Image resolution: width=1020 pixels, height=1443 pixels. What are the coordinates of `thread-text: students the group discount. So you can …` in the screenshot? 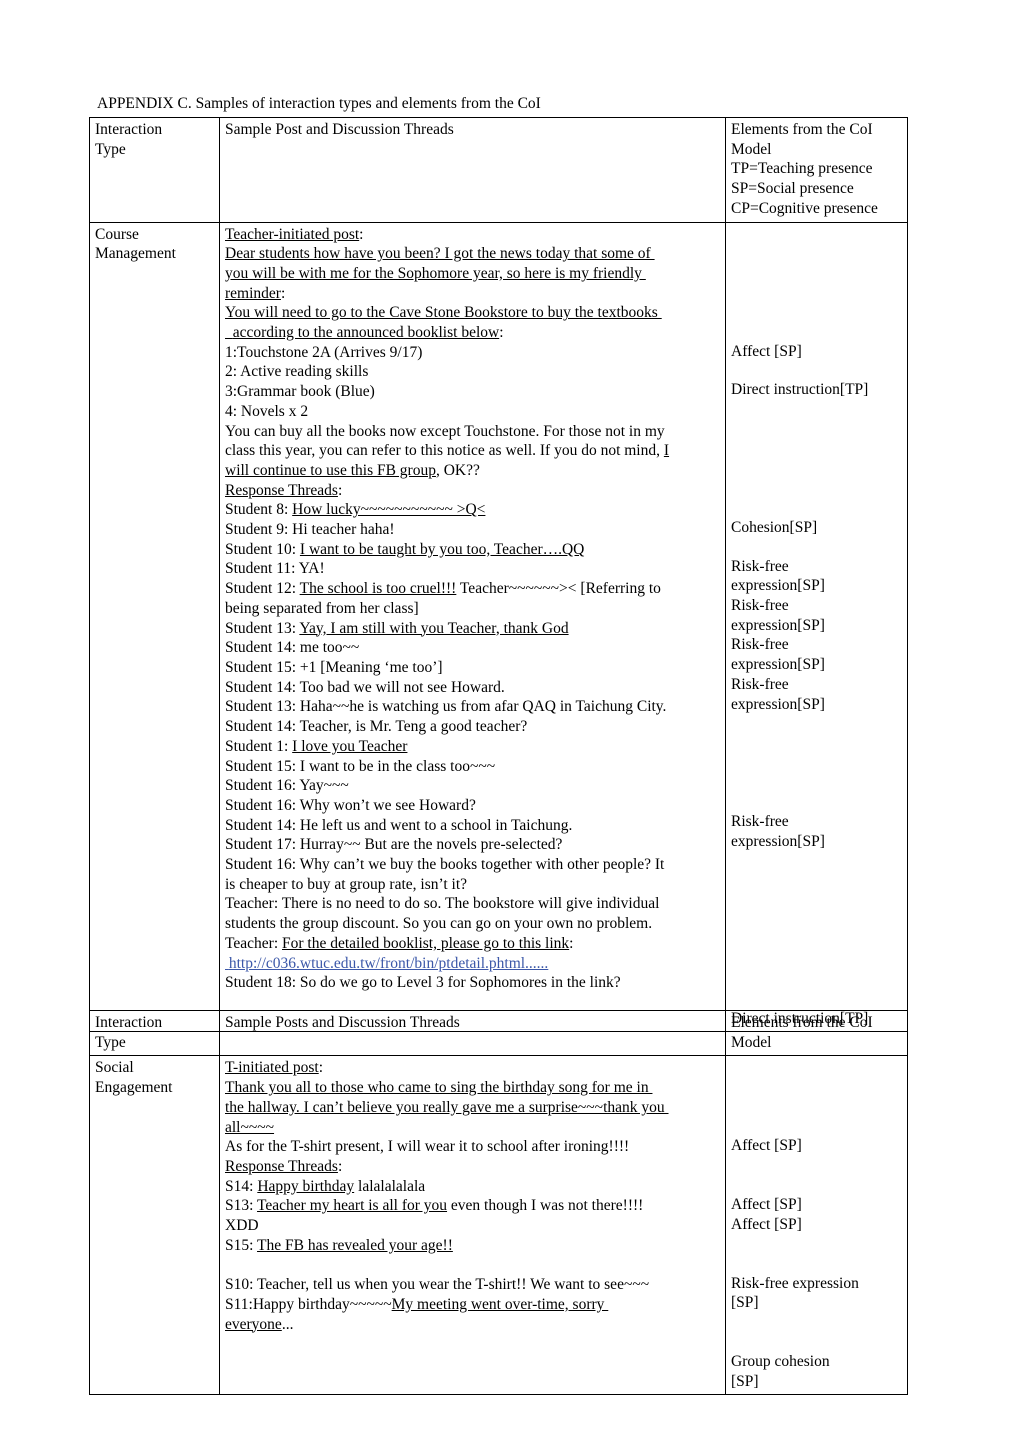 It's located at (439, 924).